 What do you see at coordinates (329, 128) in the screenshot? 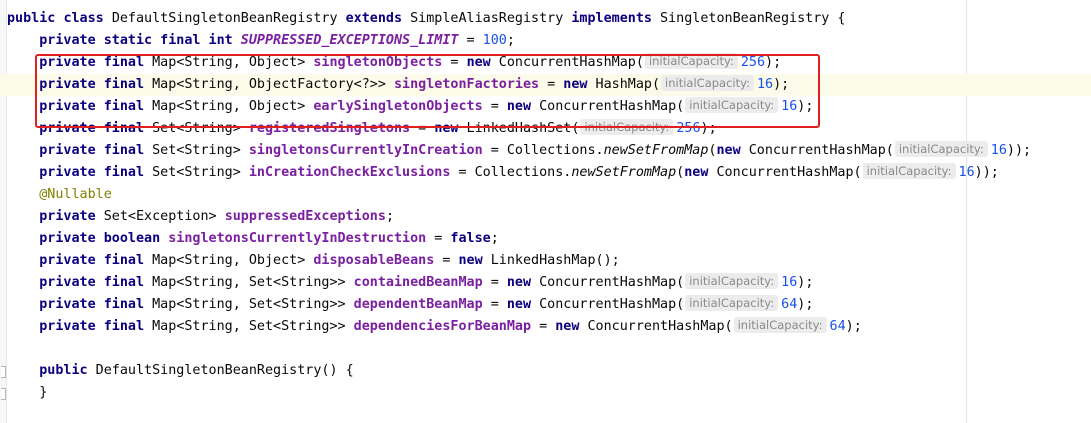
I see `field-name: registeredSingletons` at bounding box center [329, 128].